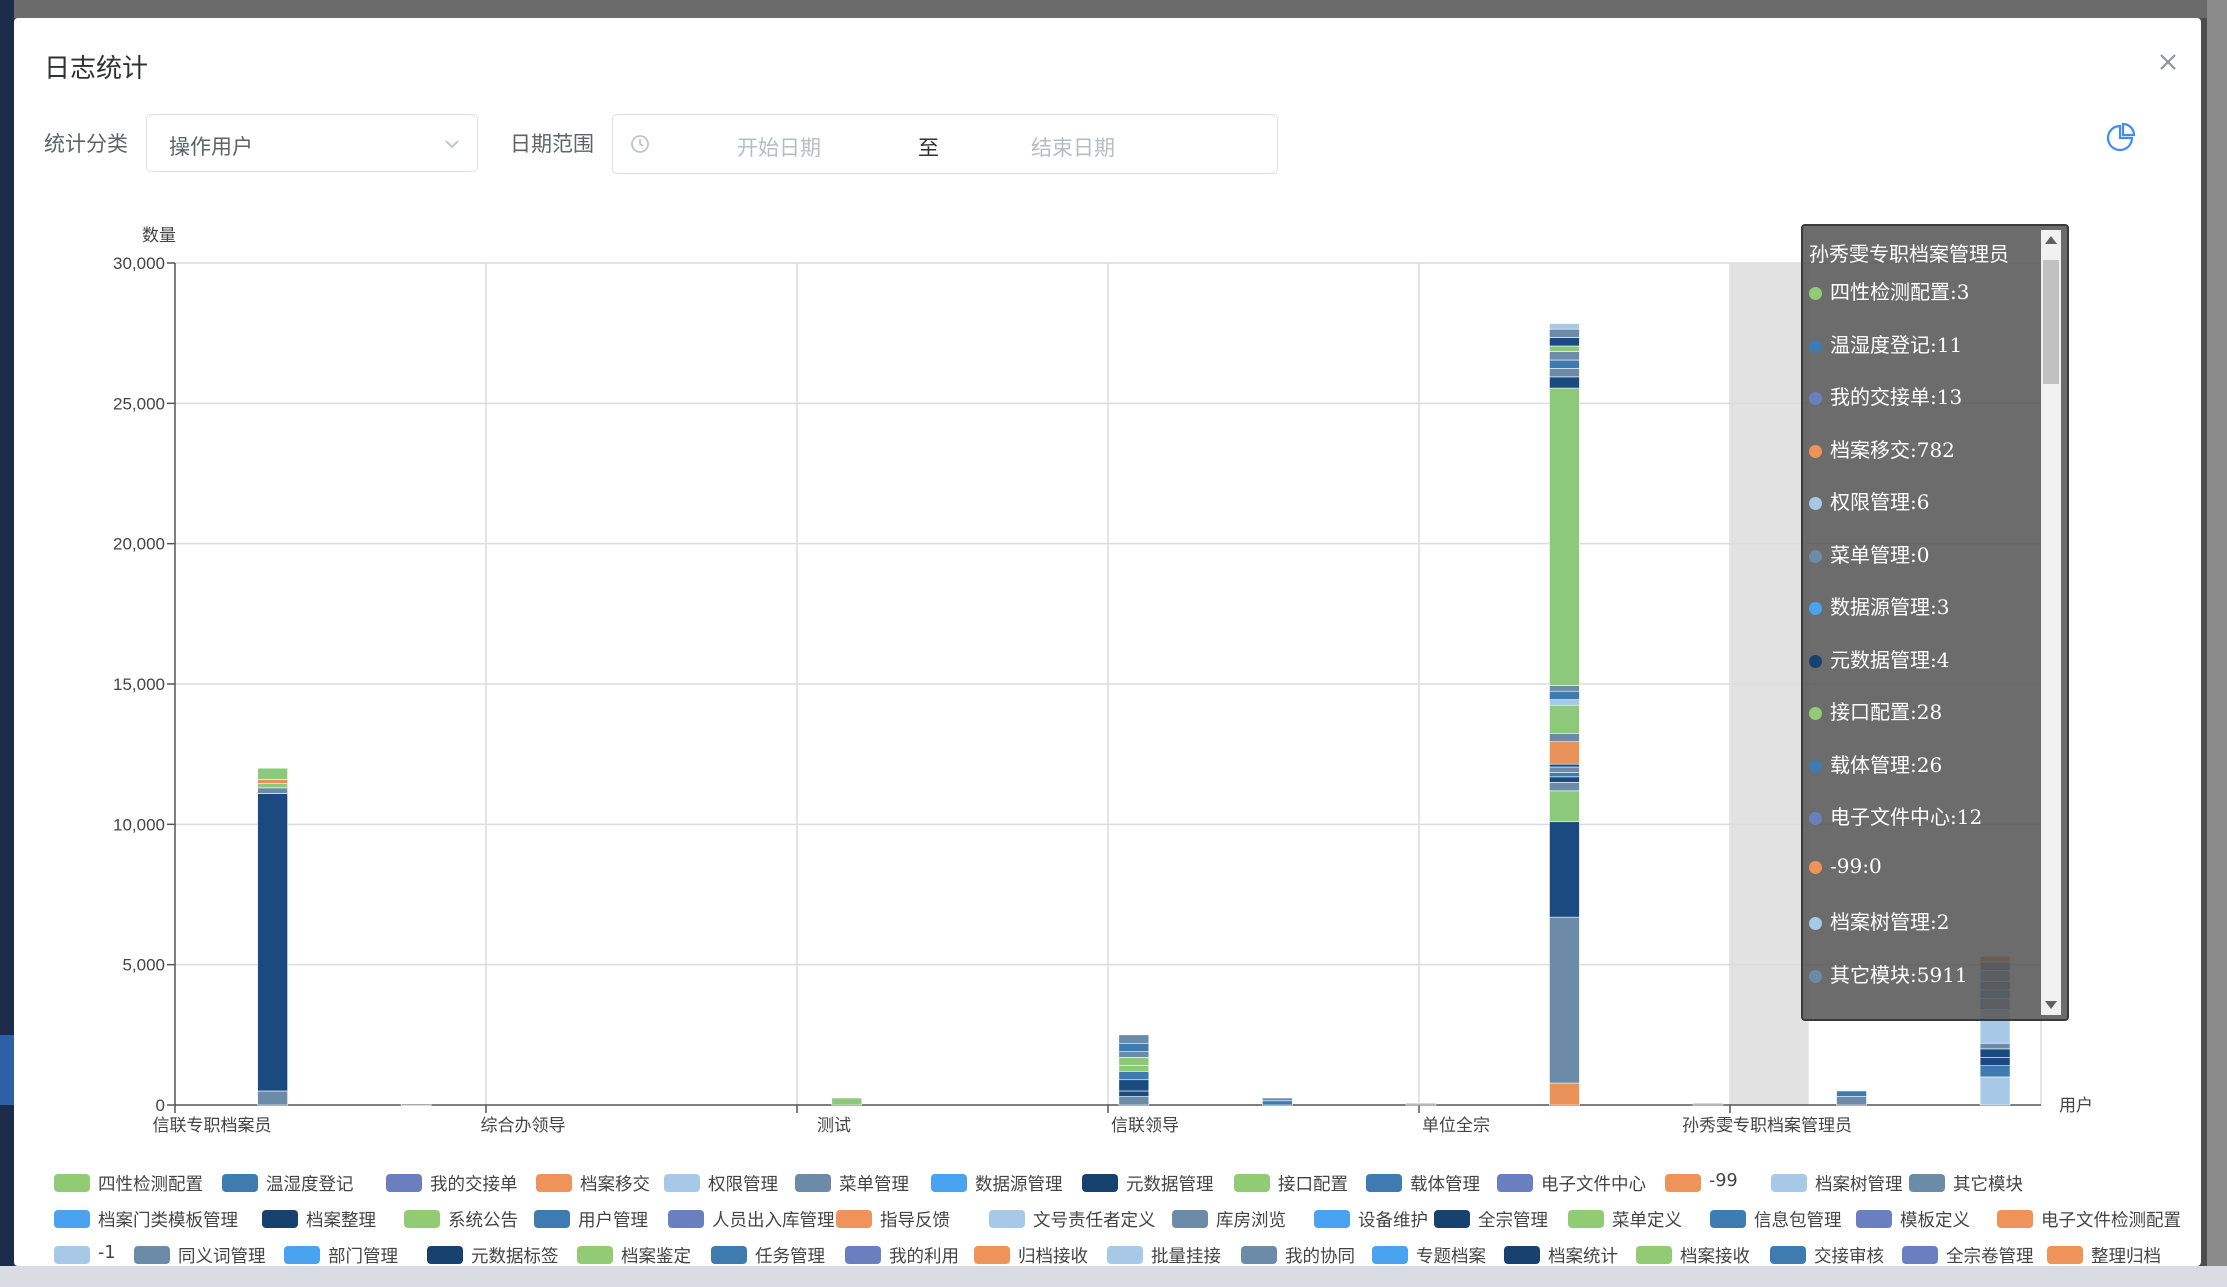 The width and height of the screenshot is (2227, 1287). I want to click on legend-label: 任务管理, so click(790, 1256).